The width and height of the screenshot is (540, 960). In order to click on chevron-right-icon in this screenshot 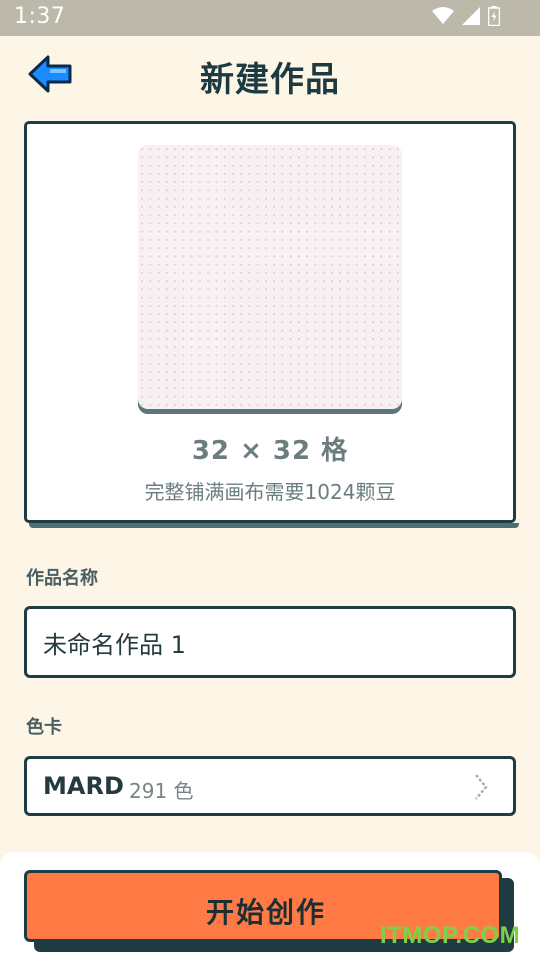, I will do `click(481, 787)`.